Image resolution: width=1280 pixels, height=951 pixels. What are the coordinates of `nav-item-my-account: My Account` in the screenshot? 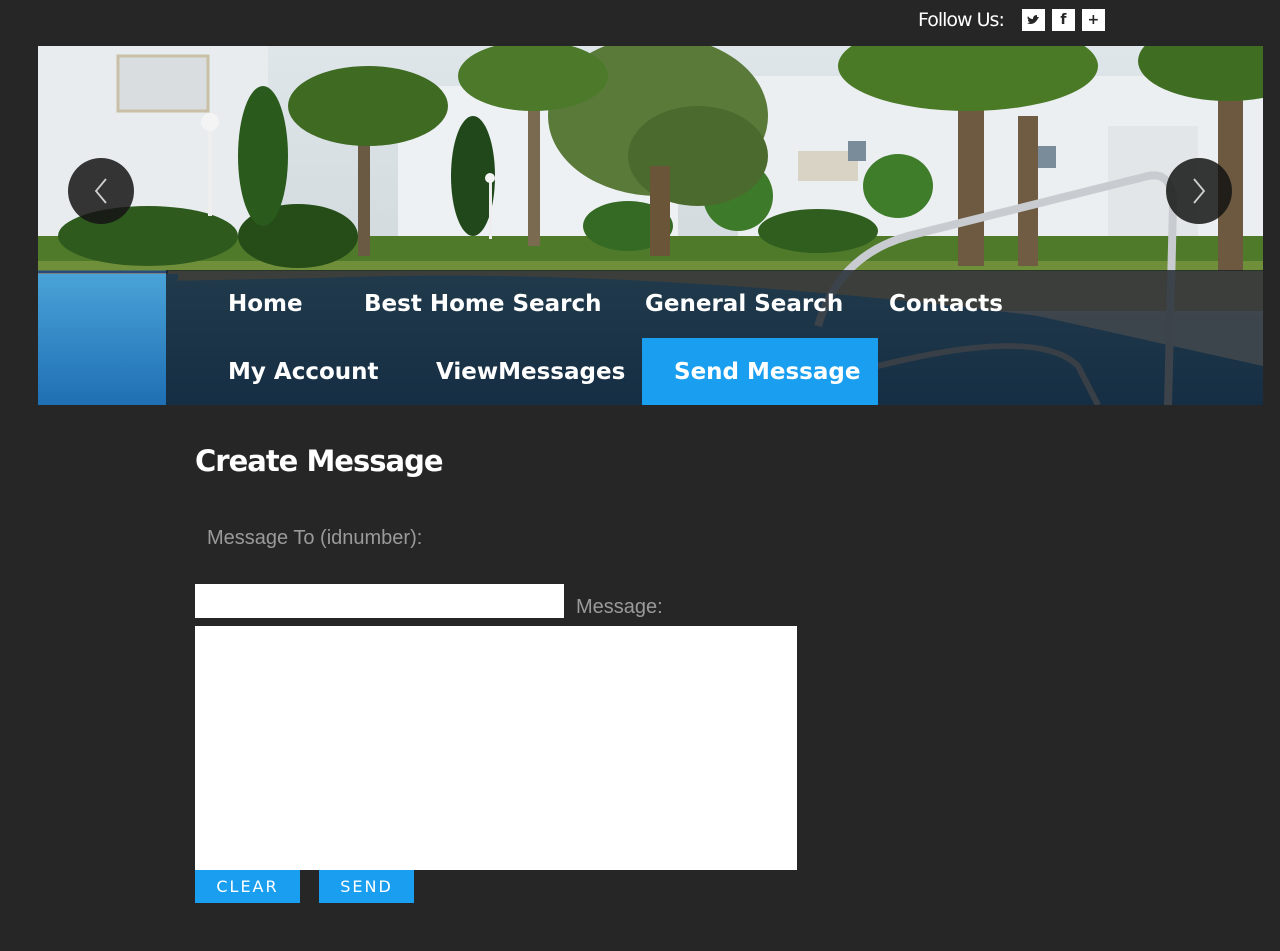 It's located at (303, 371).